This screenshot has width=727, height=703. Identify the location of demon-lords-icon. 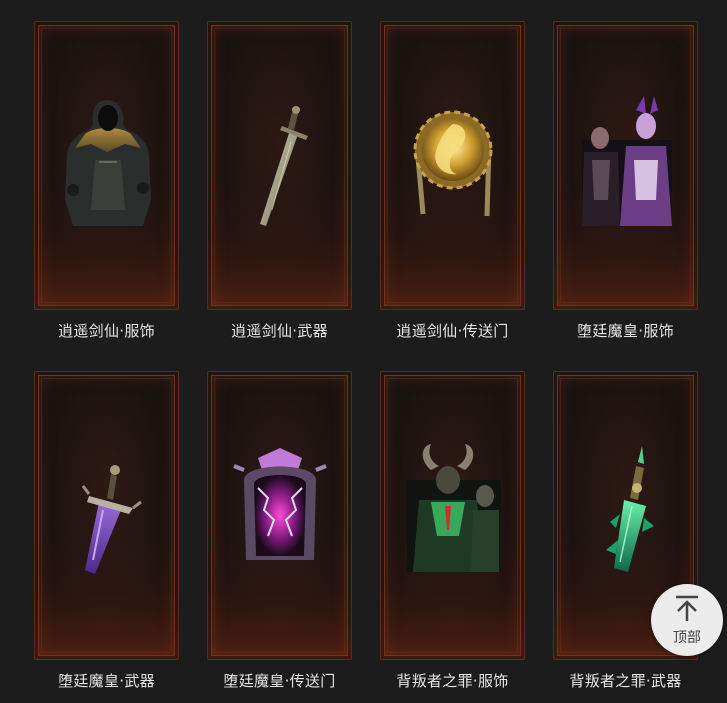
(627, 161).